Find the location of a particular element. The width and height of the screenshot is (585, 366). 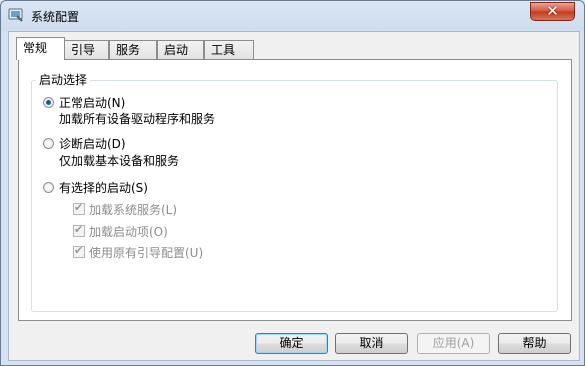

help-button: 帮助 is located at coordinates (534, 343).